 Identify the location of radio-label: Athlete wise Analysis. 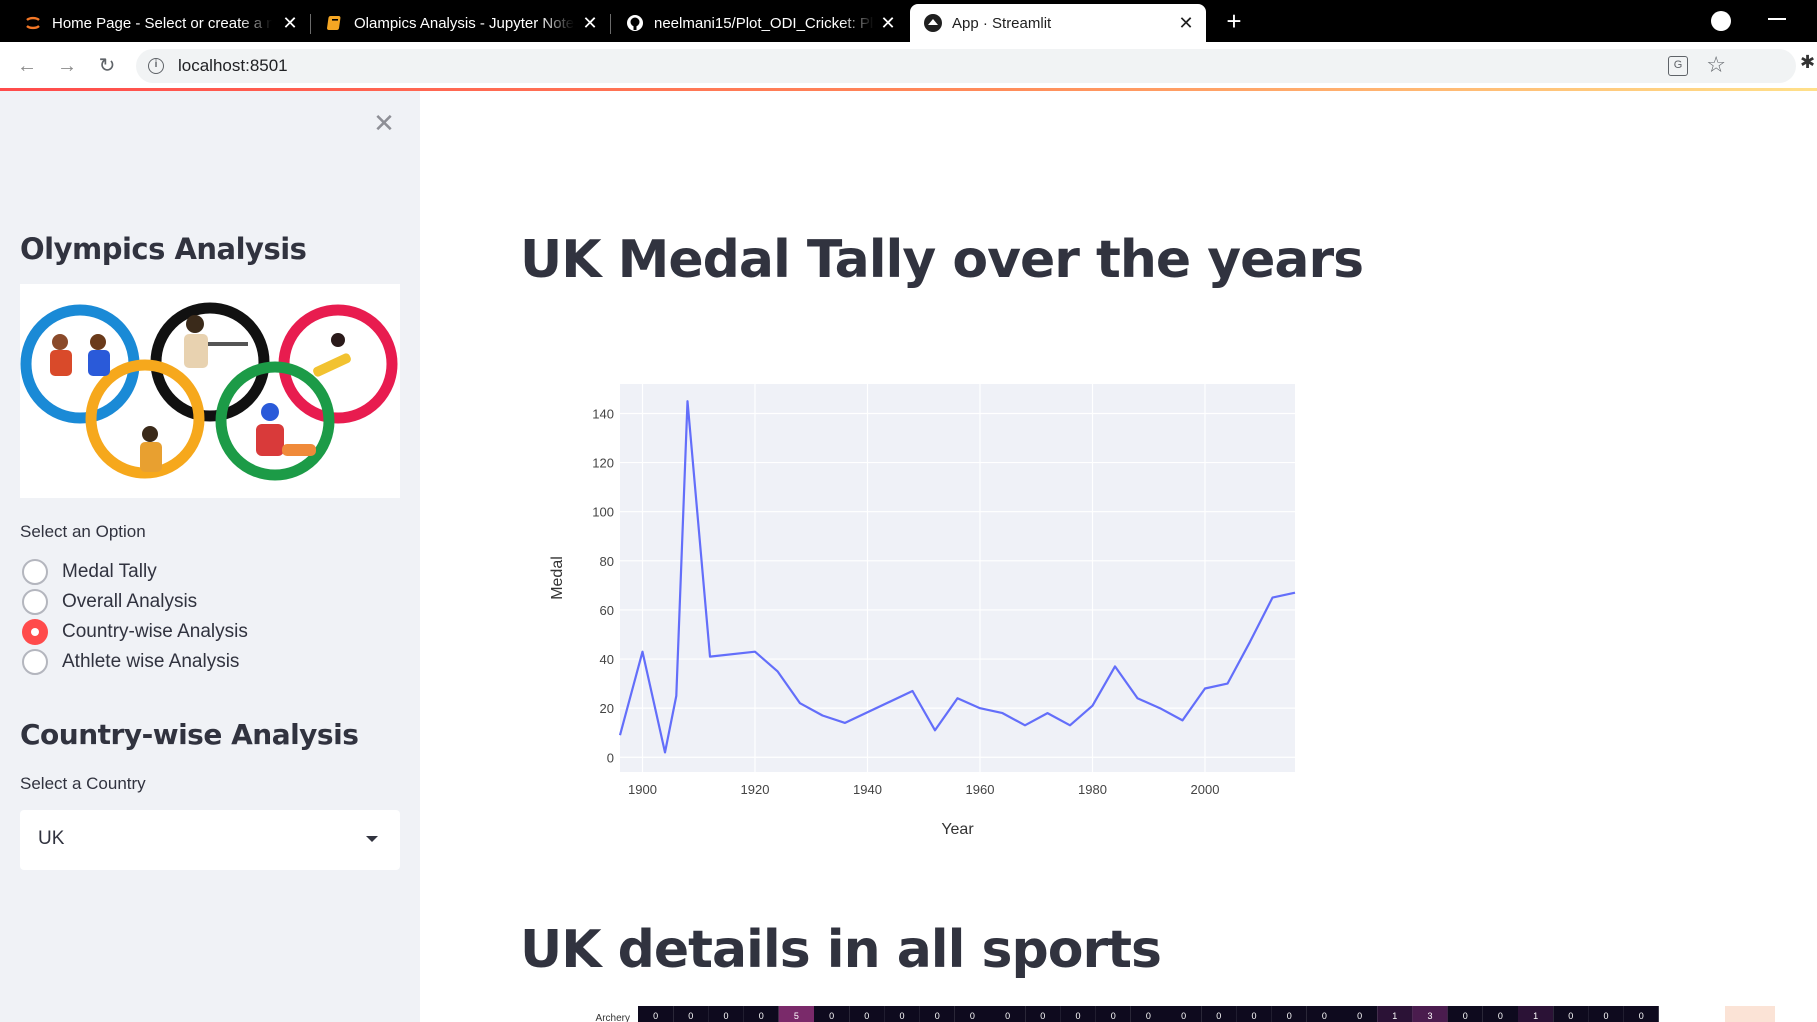
(151, 661).